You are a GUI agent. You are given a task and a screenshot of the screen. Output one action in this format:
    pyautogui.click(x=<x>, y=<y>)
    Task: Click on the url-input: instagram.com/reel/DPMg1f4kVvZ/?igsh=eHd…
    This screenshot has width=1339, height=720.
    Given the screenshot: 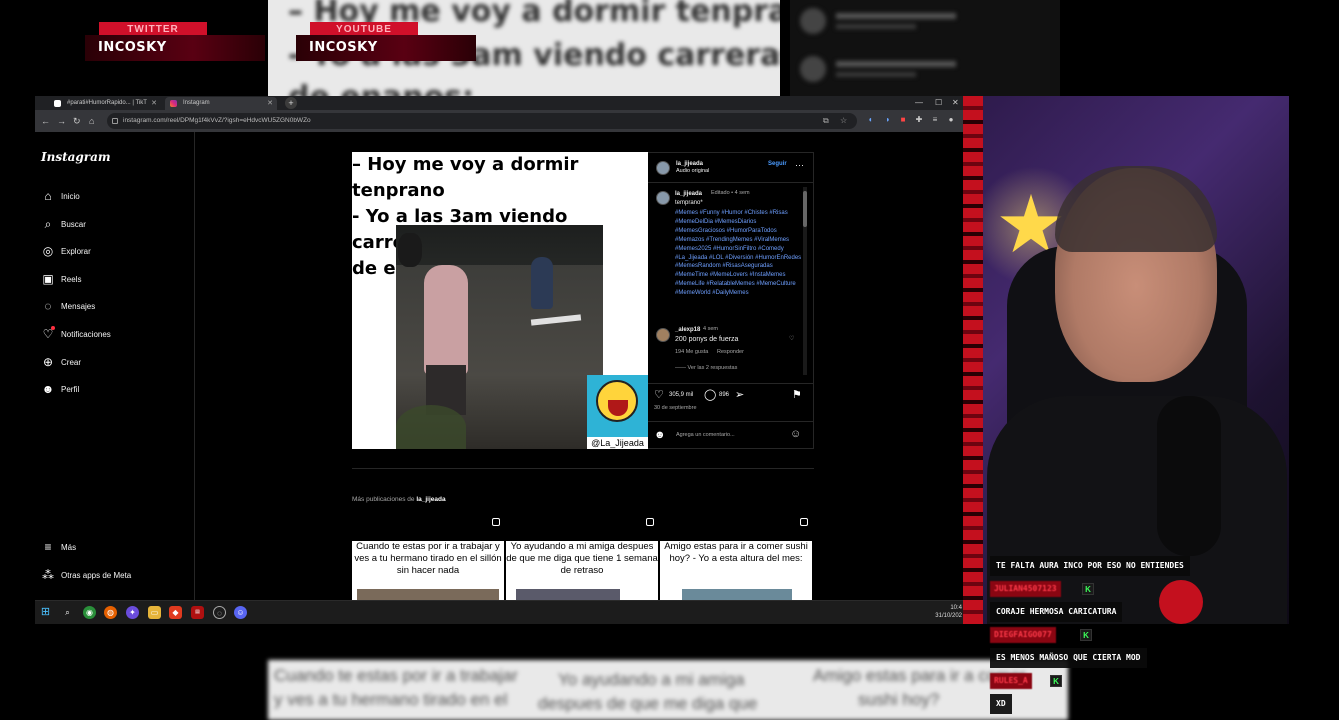 What is the action you would take?
    pyautogui.click(x=482, y=121)
    